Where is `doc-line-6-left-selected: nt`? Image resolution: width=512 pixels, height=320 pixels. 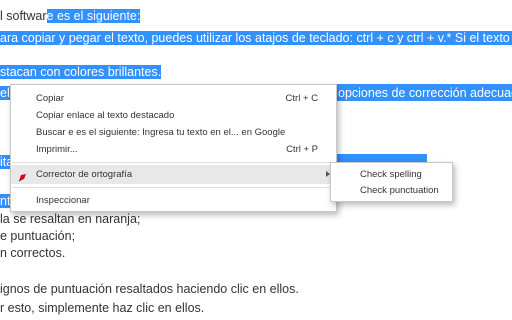
doc-line-6-left-selected: nt is located at coordinates (5, 201).